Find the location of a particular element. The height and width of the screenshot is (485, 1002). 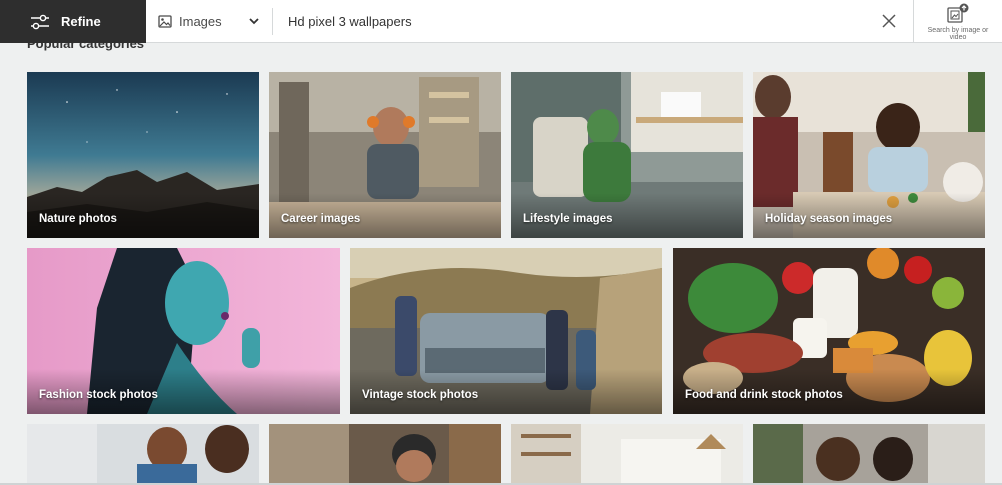

search-by-image-label: Search by image or video is located at coordinates (958, 34).